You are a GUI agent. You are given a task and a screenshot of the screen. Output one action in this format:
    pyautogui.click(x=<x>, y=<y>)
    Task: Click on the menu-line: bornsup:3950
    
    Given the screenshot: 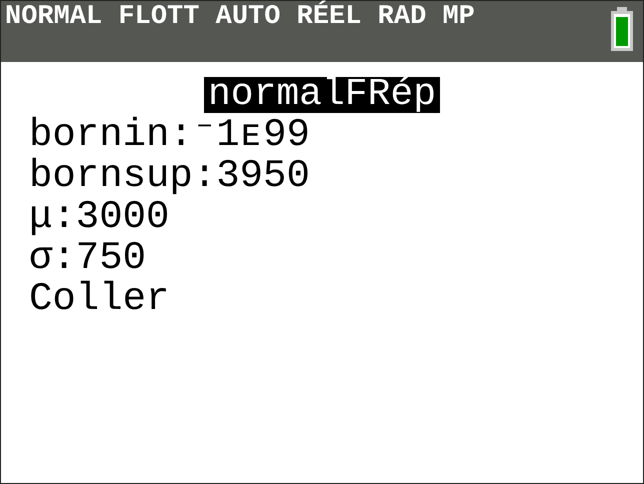 What is the action you would take?
    pyautogui.click(x=169, y=176)
    